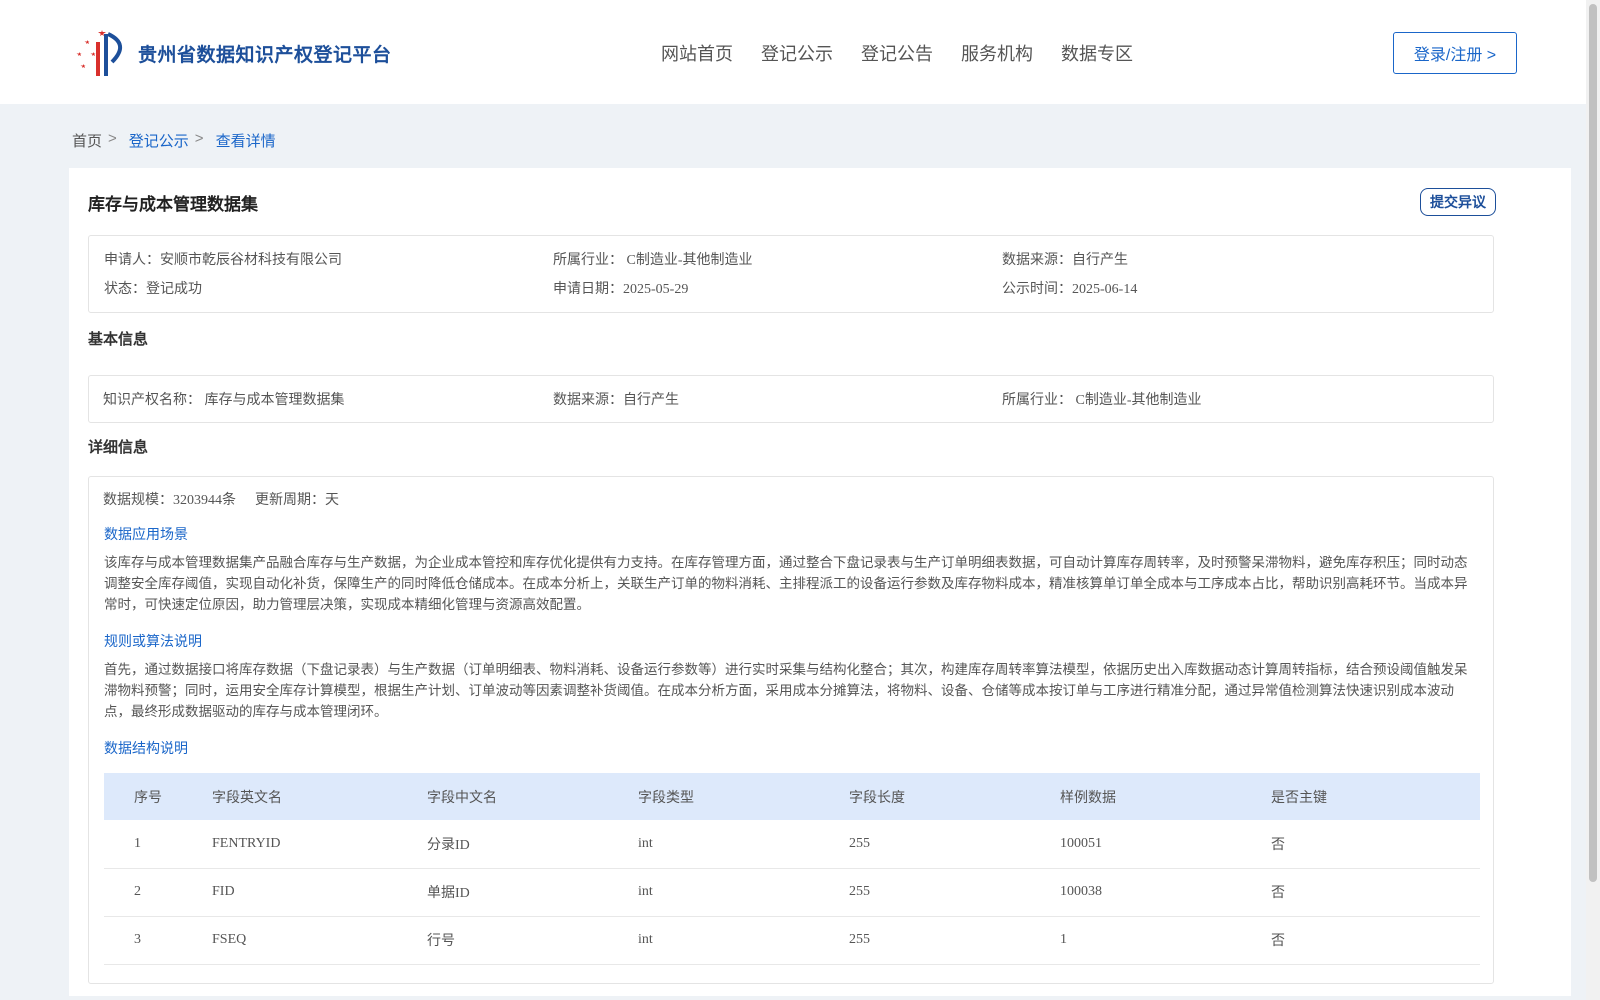 The height and width of the screenshot is (1000, 1600). What do you see at coordinates (1135, 844) in the screenshot?
I see `cell-sample-data: 100051` at bounding box center [1135, 844].